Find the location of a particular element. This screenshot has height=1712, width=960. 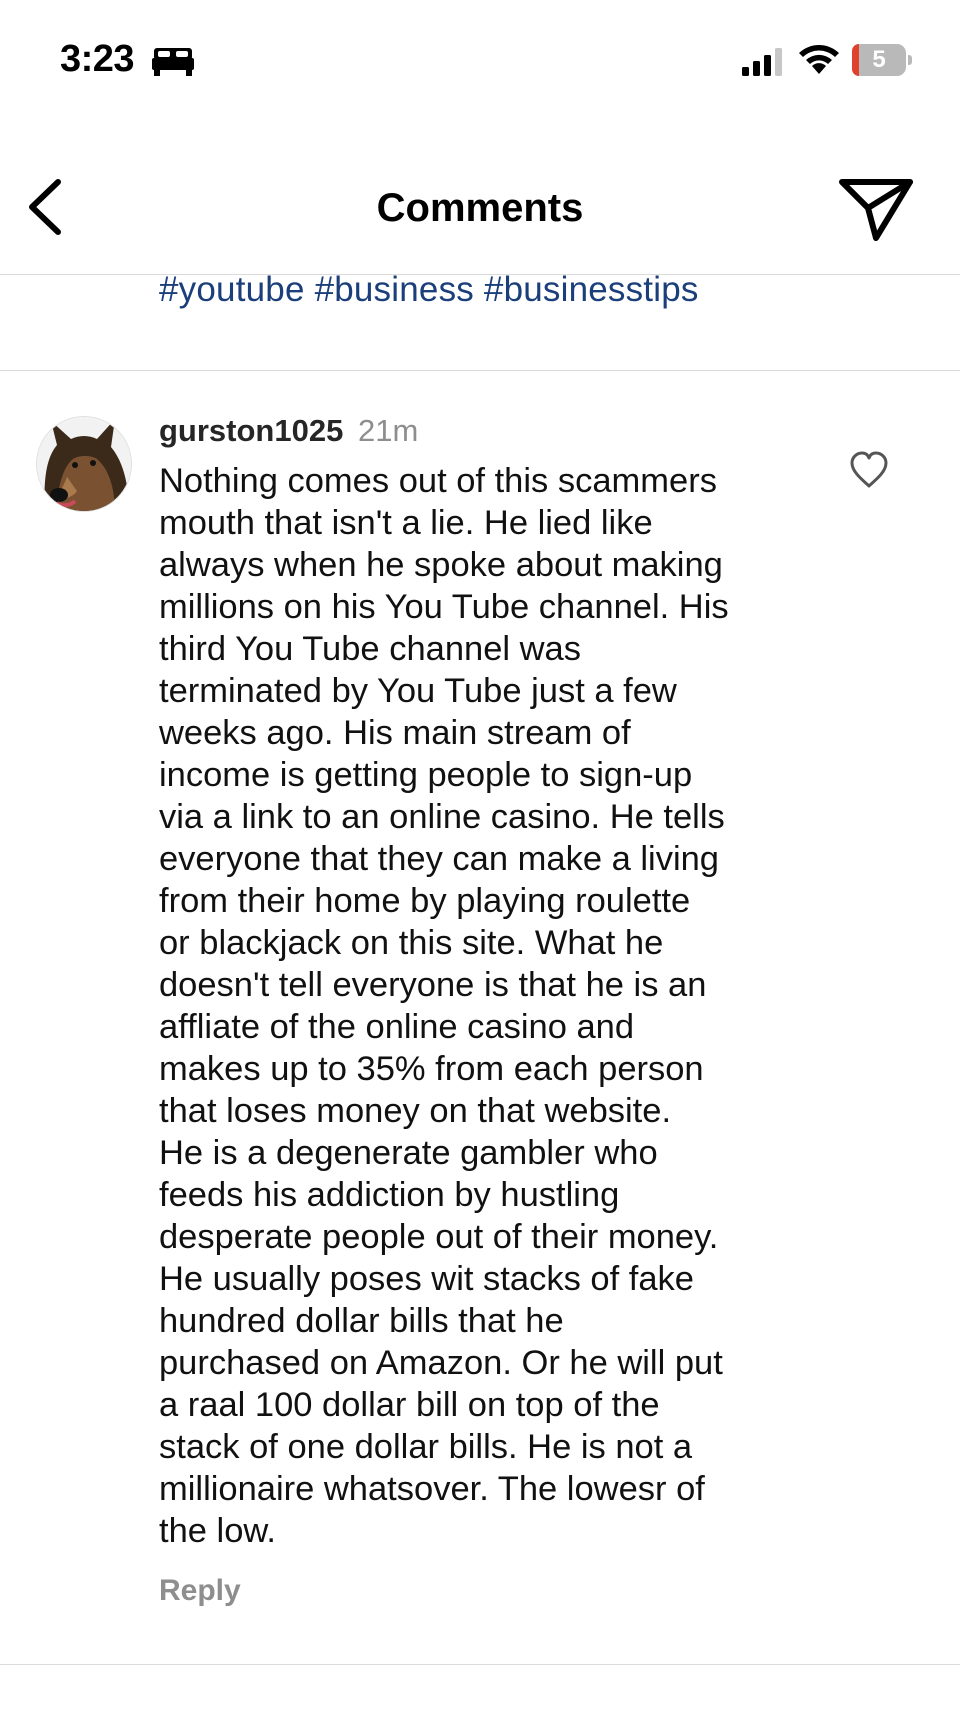

heart-outline-icon is located at coordinates (869, 470).